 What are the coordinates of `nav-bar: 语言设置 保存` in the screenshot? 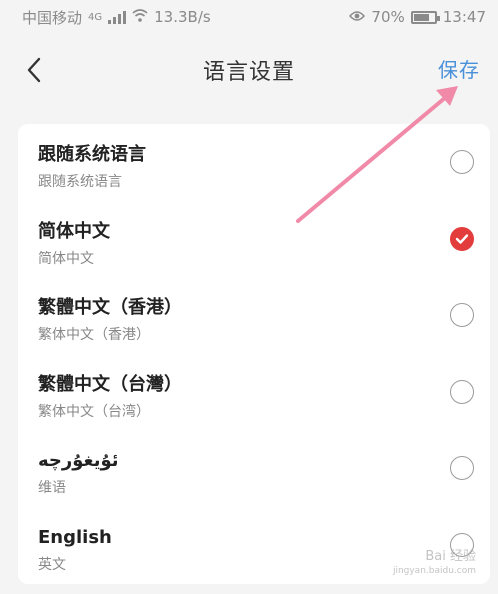 It's located at (249, 70).